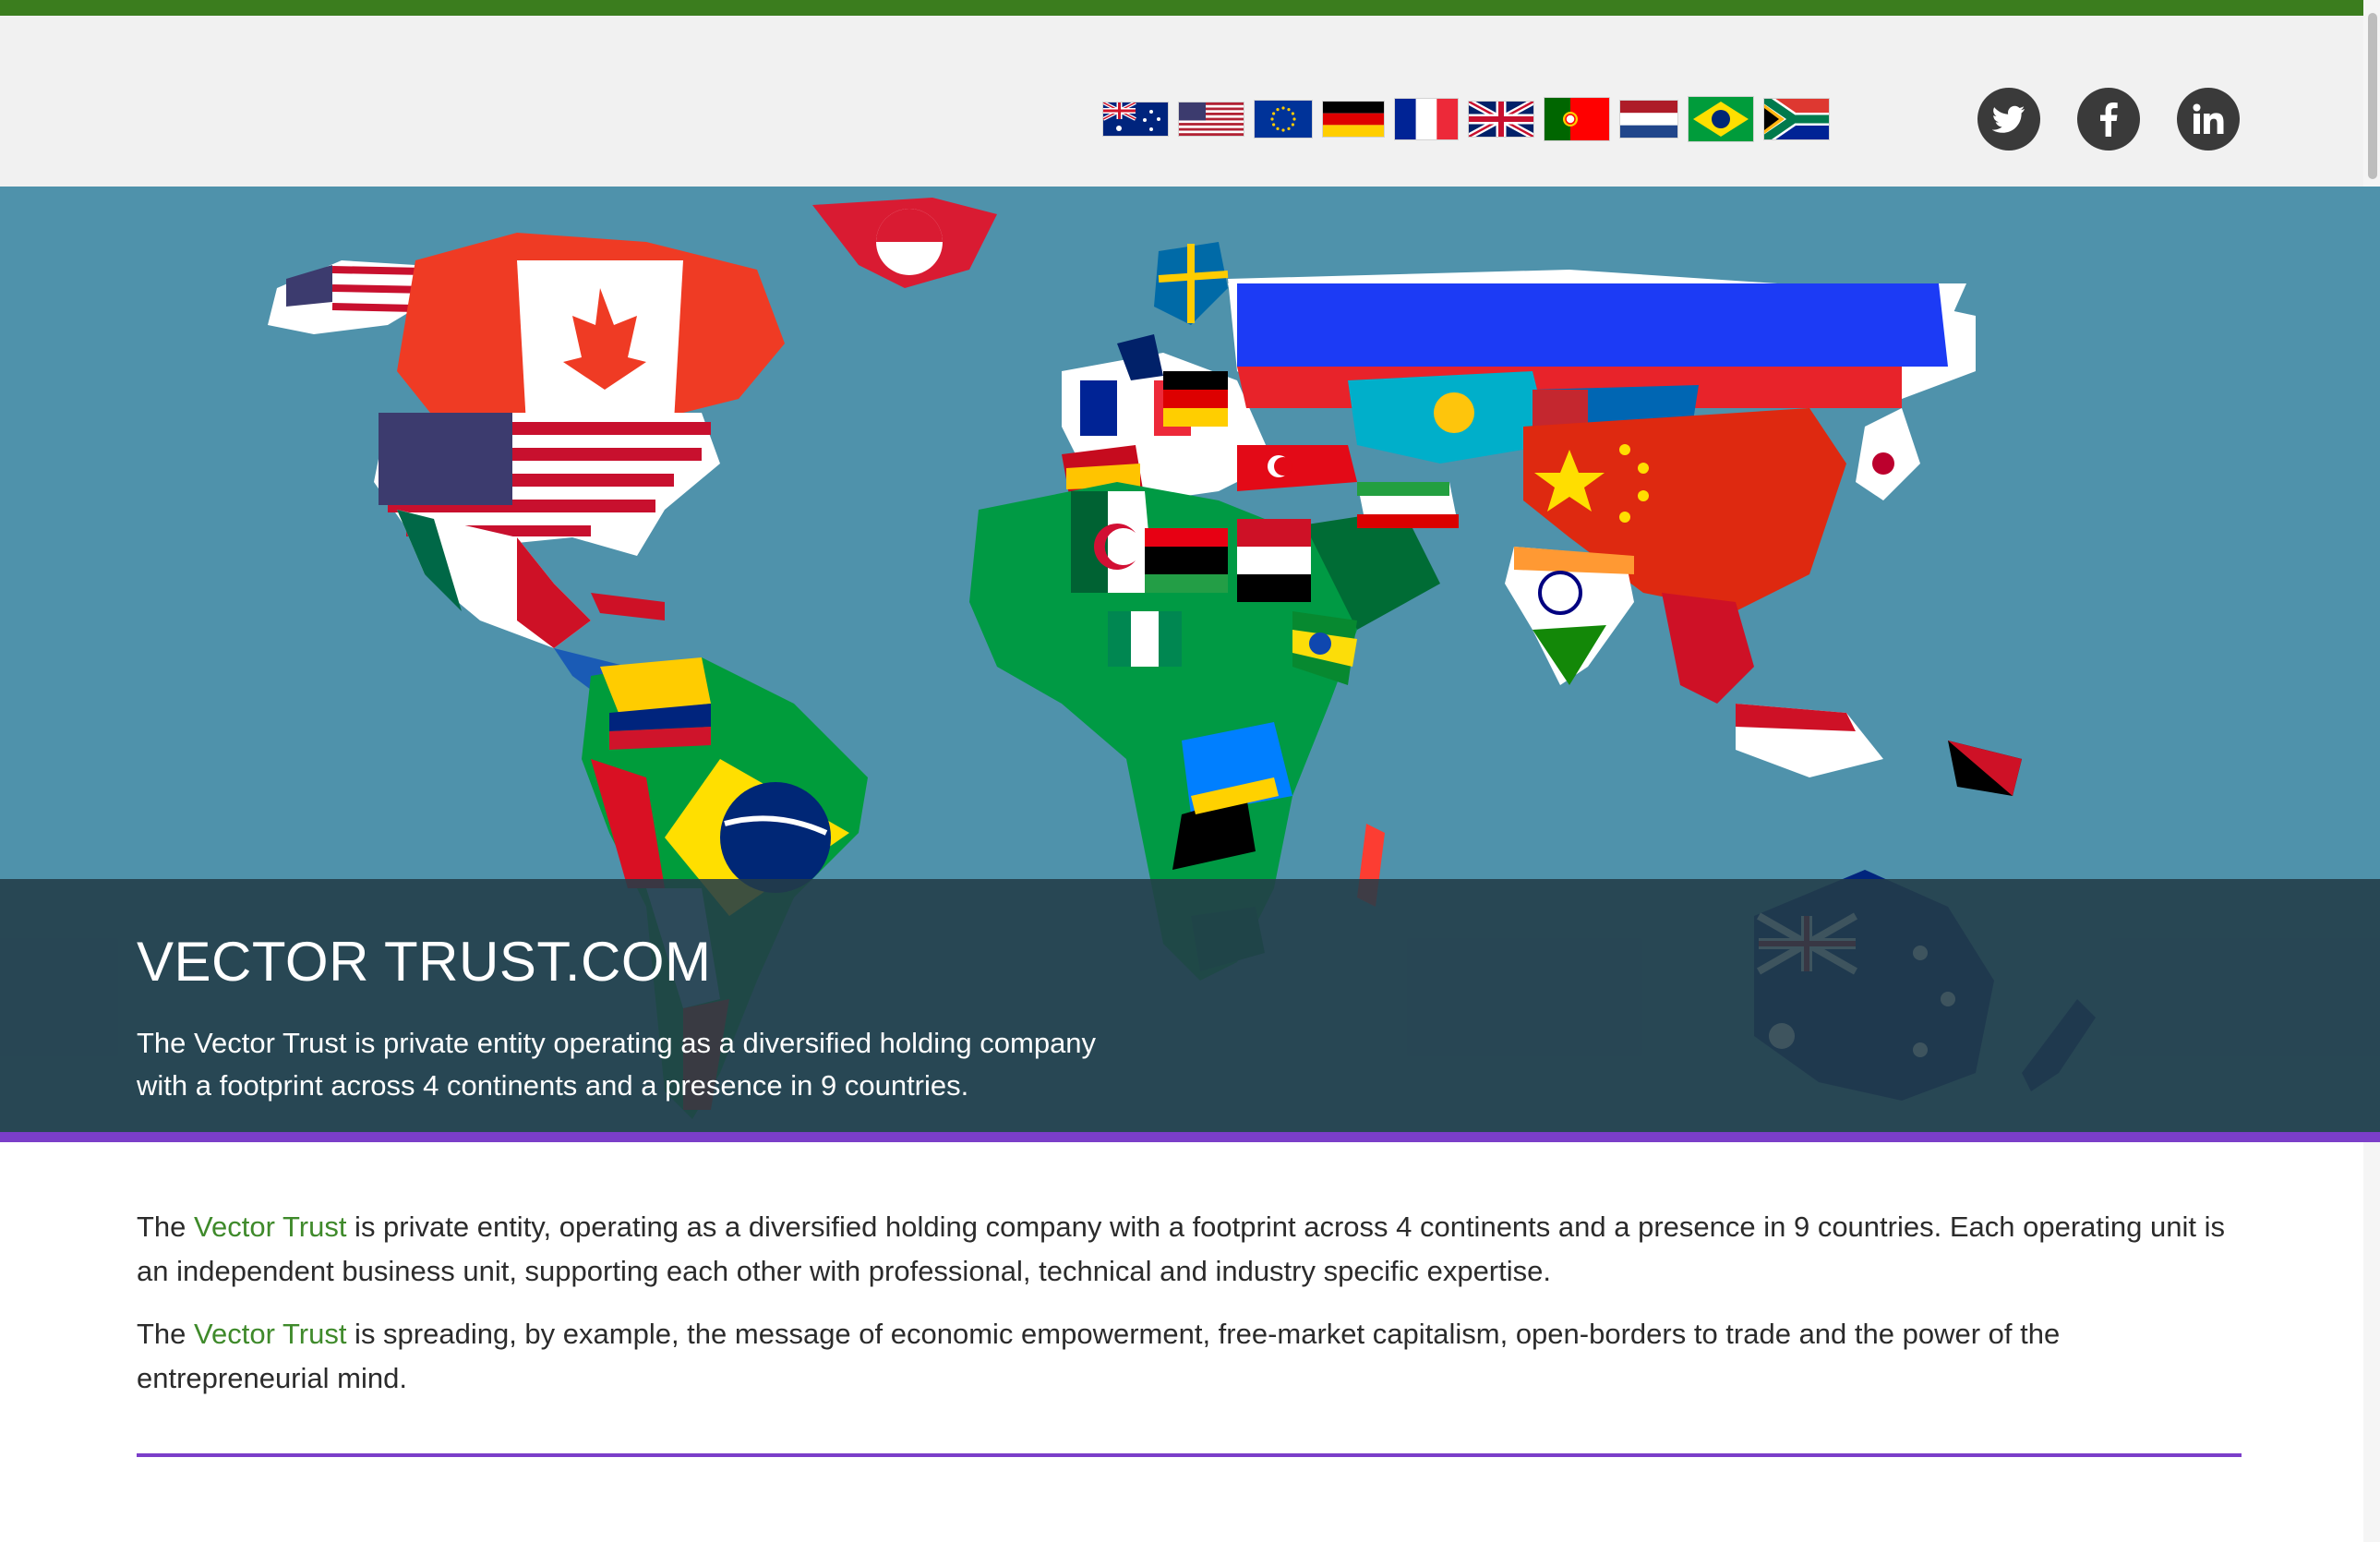  What do you see at coordinates (1359, 119) in the screenshot?
I see `germany-flag-icon` at bounding box center [1359, 119].